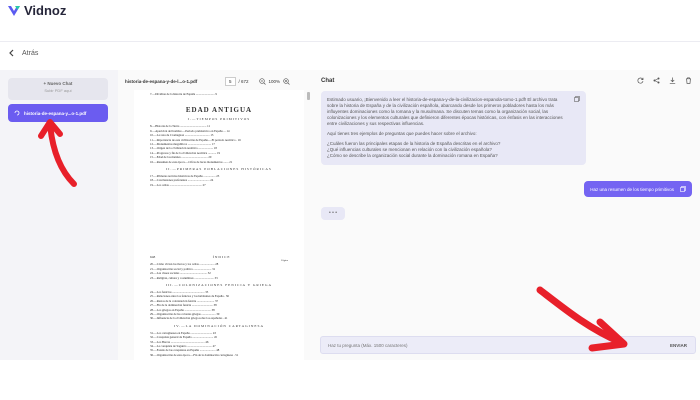 This screenshot has height=400, width=700. I want to click on sidebar-file-label: historia-de-espana-y...o-1.pdf, so click(55, 113).